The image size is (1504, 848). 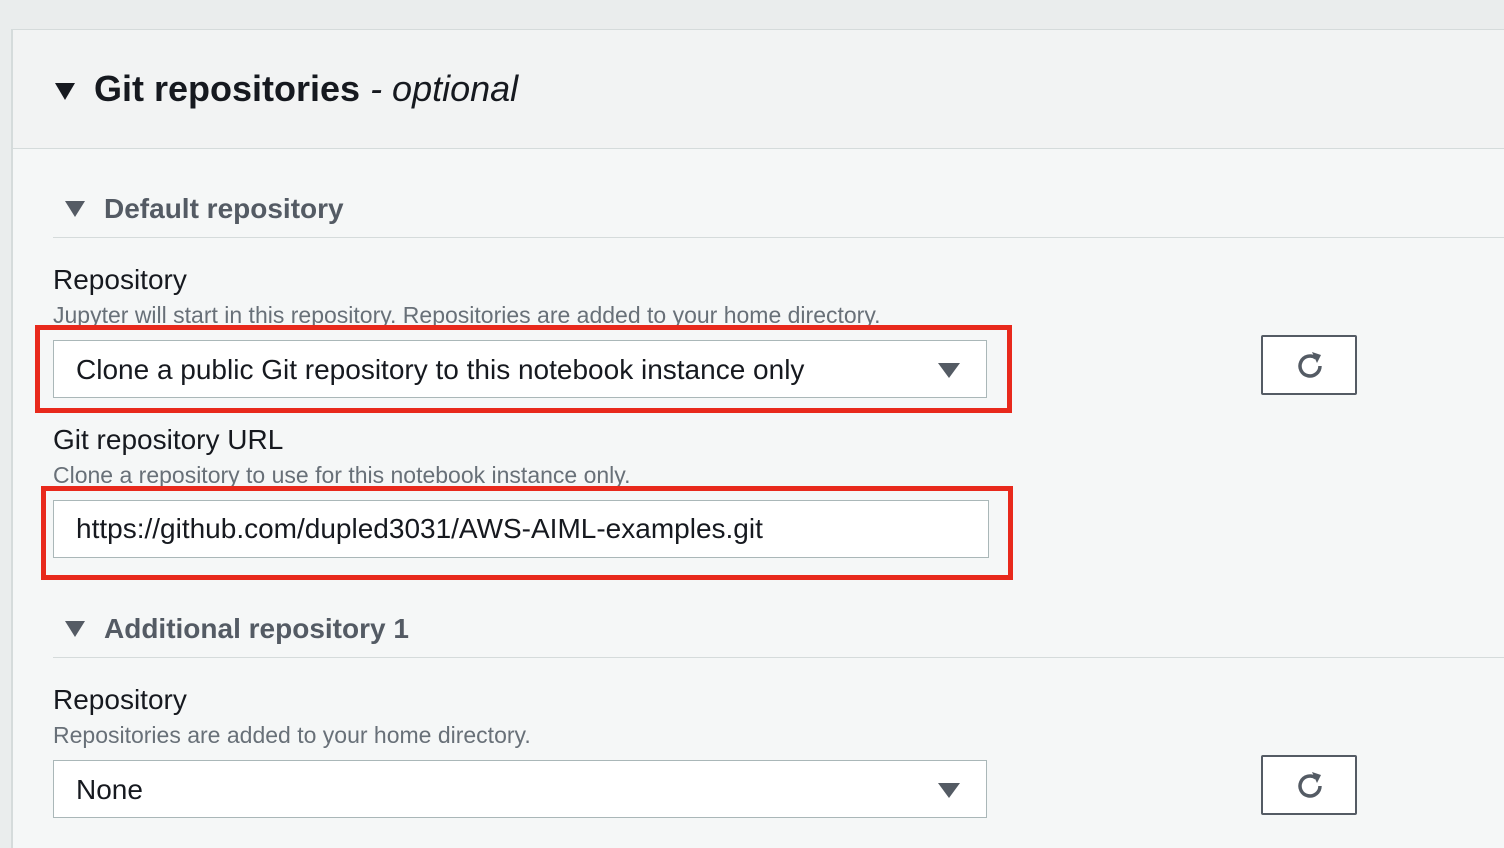 I want to click on additional-repo-repository-selected: None, so click(x=109, y=789).